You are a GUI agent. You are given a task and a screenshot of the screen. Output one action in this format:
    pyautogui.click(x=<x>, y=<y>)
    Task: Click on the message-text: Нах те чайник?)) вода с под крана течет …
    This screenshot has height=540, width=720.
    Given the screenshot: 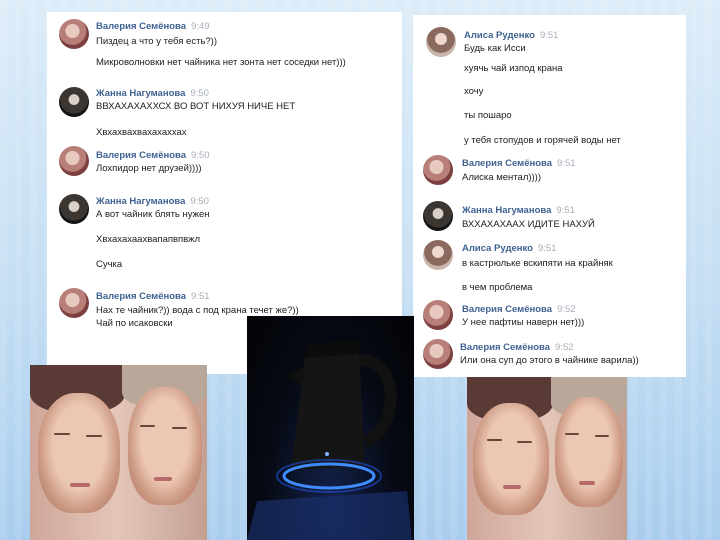 What is the action you would take?
    pyautogui.click(x=197, y=310)
    